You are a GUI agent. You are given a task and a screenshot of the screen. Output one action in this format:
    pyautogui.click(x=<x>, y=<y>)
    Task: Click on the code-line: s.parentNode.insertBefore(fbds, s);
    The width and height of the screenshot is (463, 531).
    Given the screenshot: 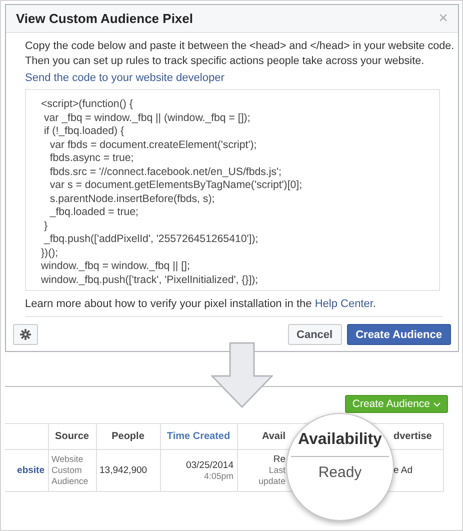 What is the action you would take?
    pyautogui.click(x=132, y=199)
    